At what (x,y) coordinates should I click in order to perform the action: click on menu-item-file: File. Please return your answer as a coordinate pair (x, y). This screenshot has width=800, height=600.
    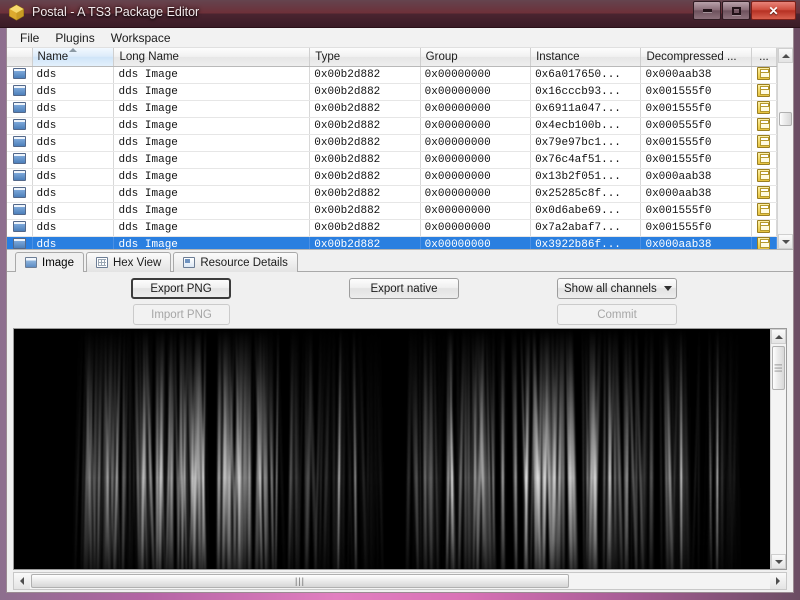
    Looking at the image, I should click on (29, 38).